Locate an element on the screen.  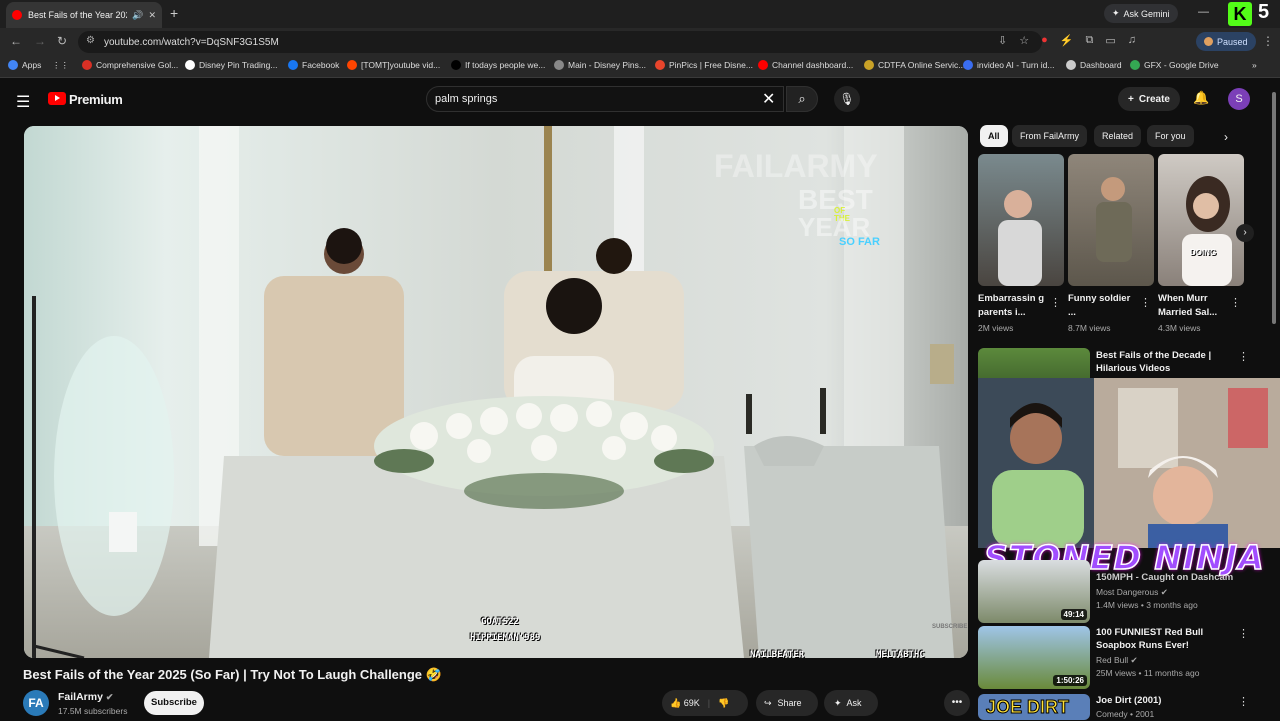
chip-related: Related is located at coordinates (1118, 136).